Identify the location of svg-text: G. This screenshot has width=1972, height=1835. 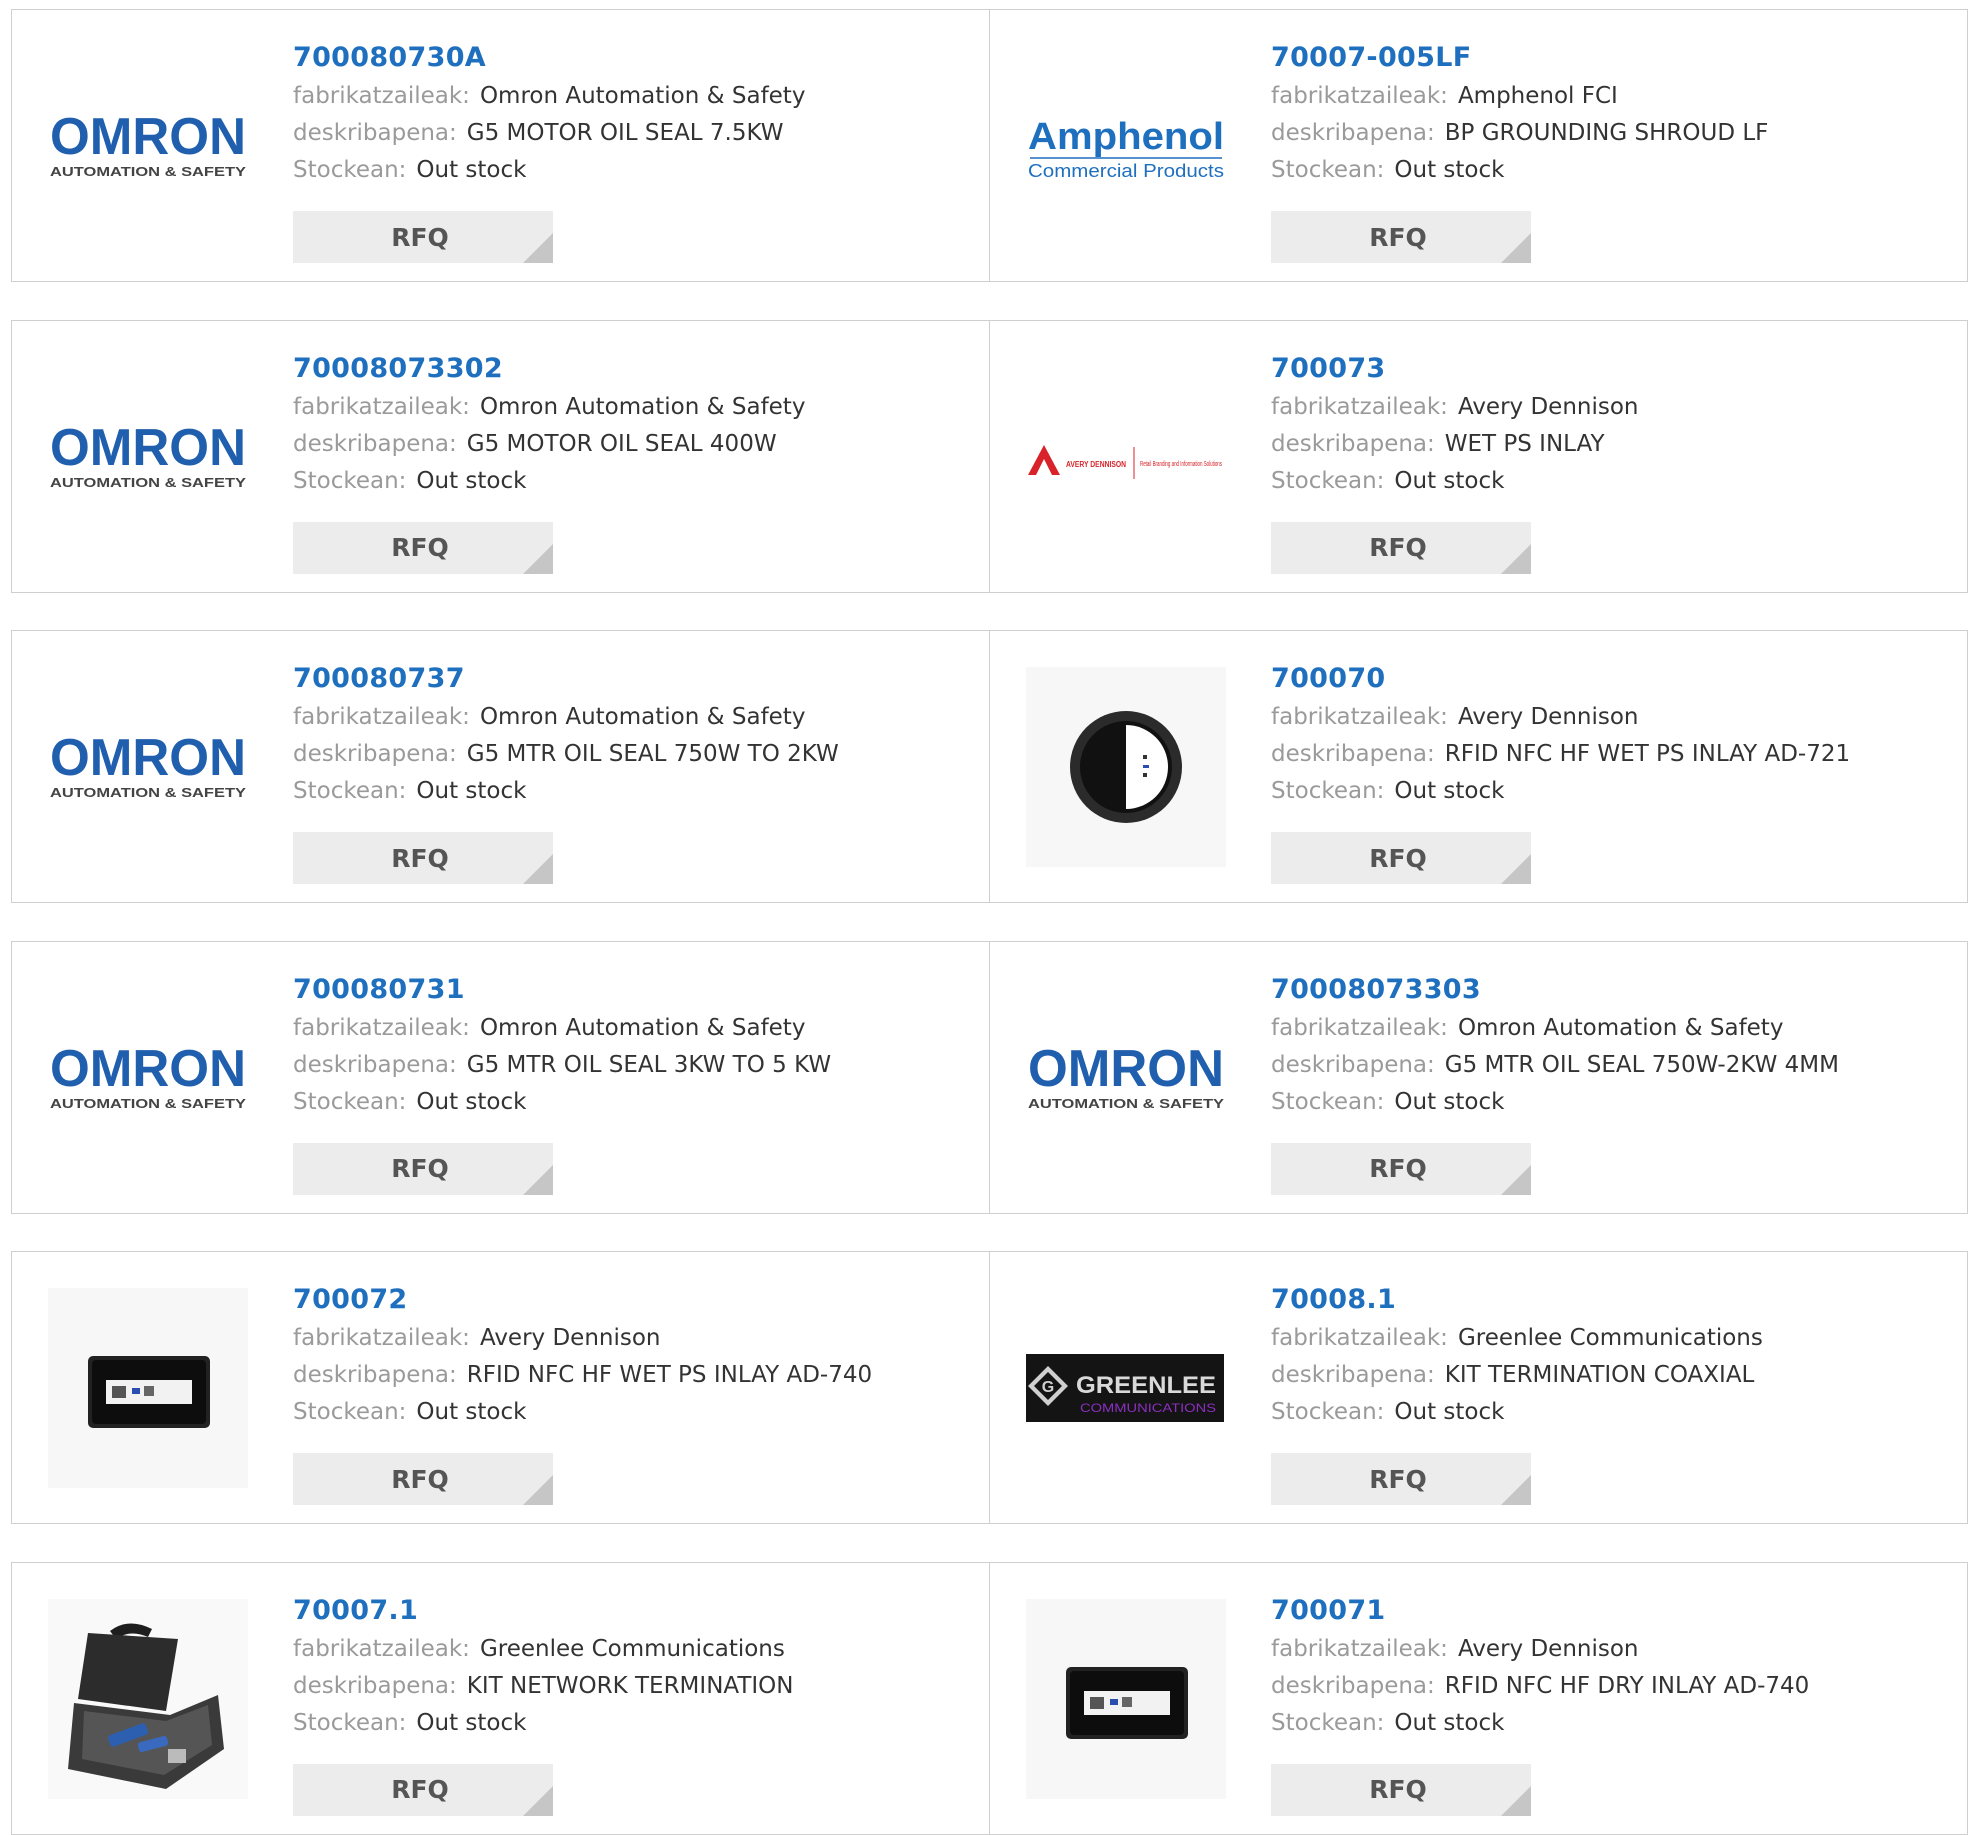
(1048, 1387).